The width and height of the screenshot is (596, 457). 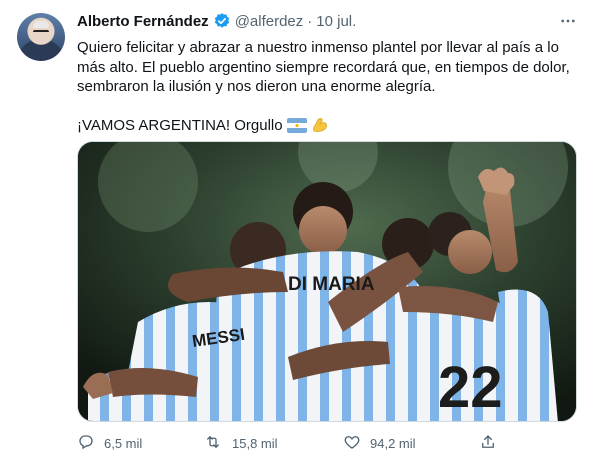 I want to click on heart-icon, so click(x=352, y=443).